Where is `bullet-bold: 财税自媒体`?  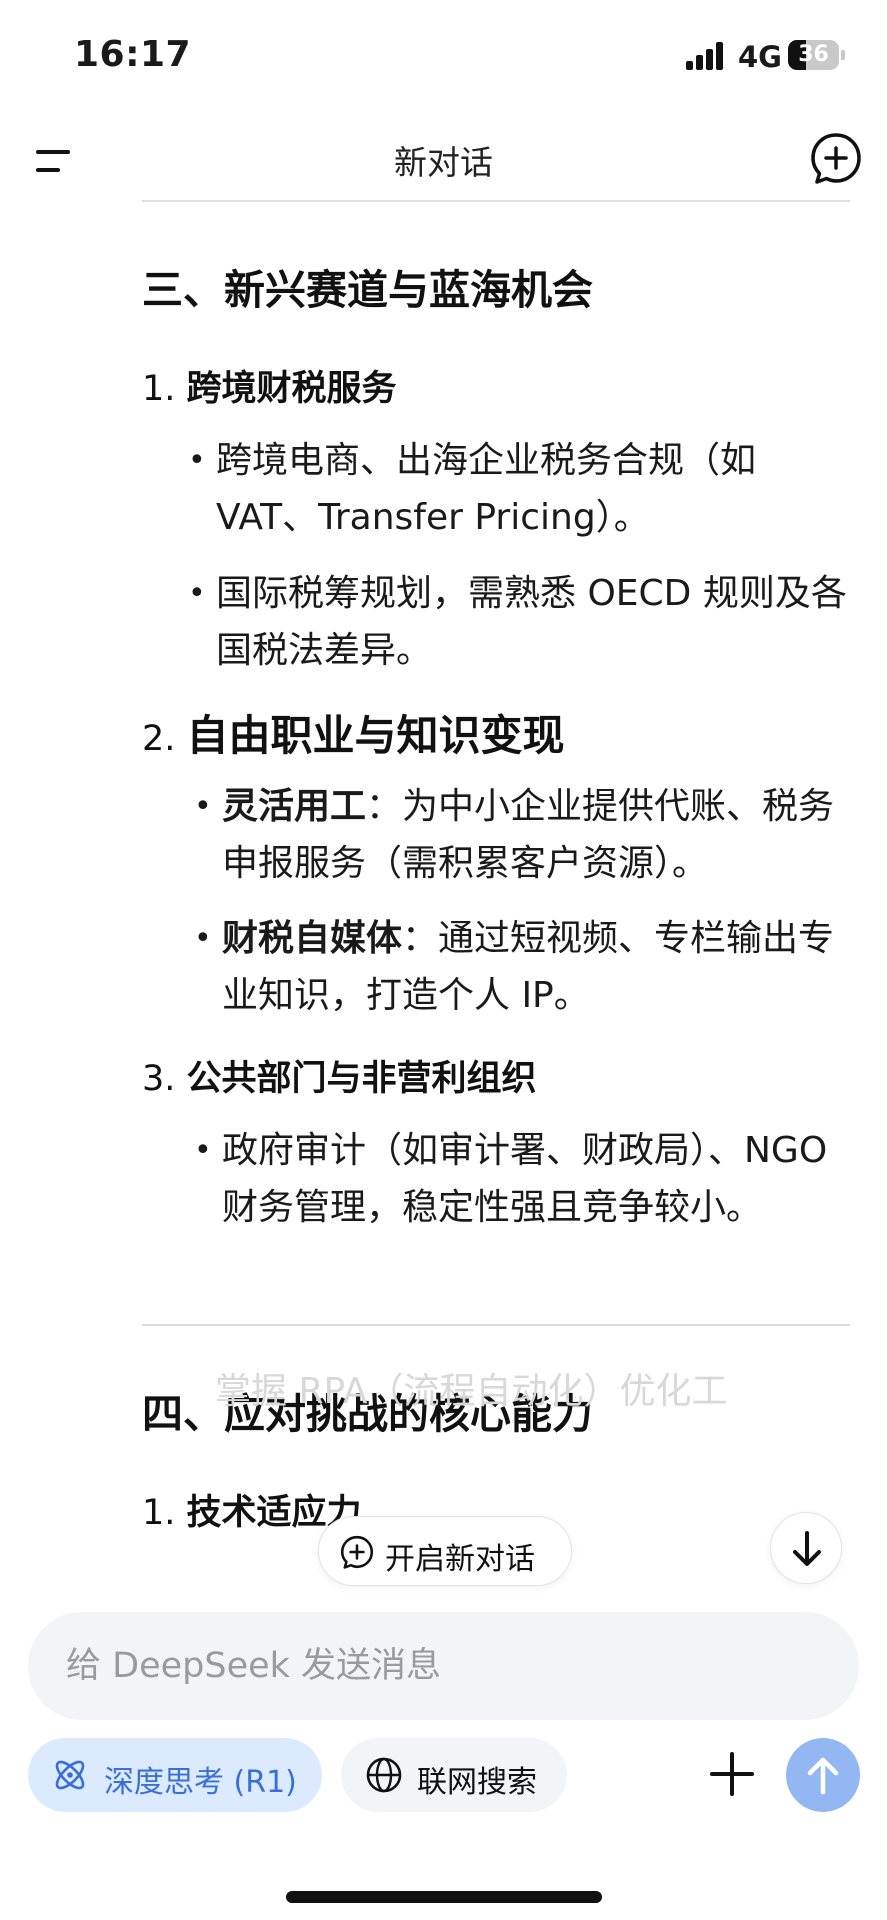 bullet-bold: 财税自媒体 is located at coordinates (312, 938).